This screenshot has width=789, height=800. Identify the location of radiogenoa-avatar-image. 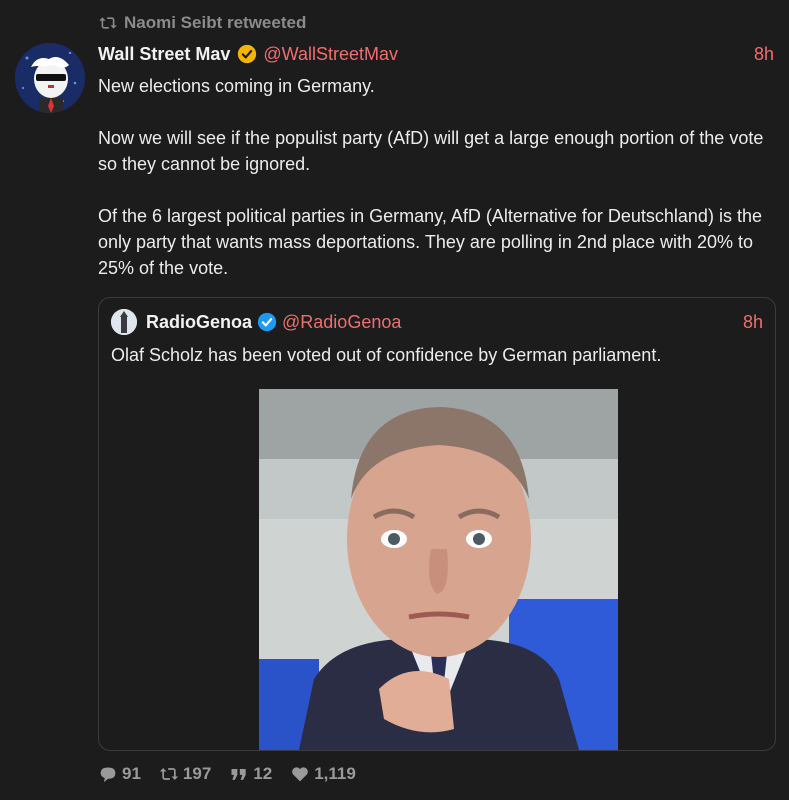
(124, 322).